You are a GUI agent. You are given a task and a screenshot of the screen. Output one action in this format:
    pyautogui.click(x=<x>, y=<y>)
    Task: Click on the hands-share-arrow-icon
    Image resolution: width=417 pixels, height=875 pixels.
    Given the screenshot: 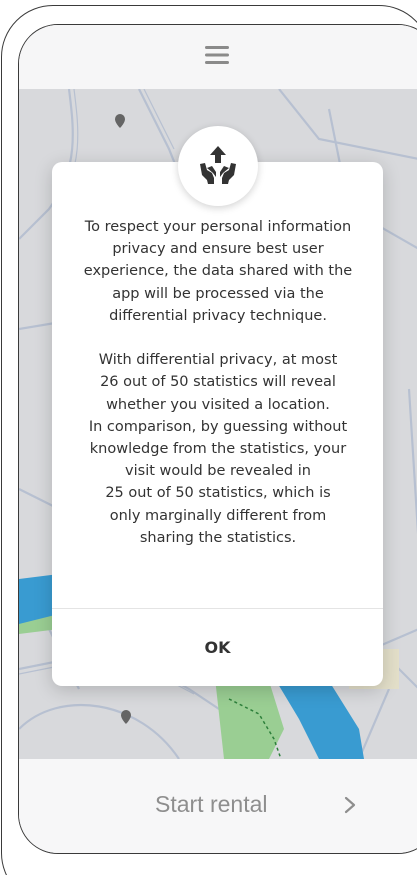 What is the action you would take?
    pyautogui.click(x=218, y=165)
    